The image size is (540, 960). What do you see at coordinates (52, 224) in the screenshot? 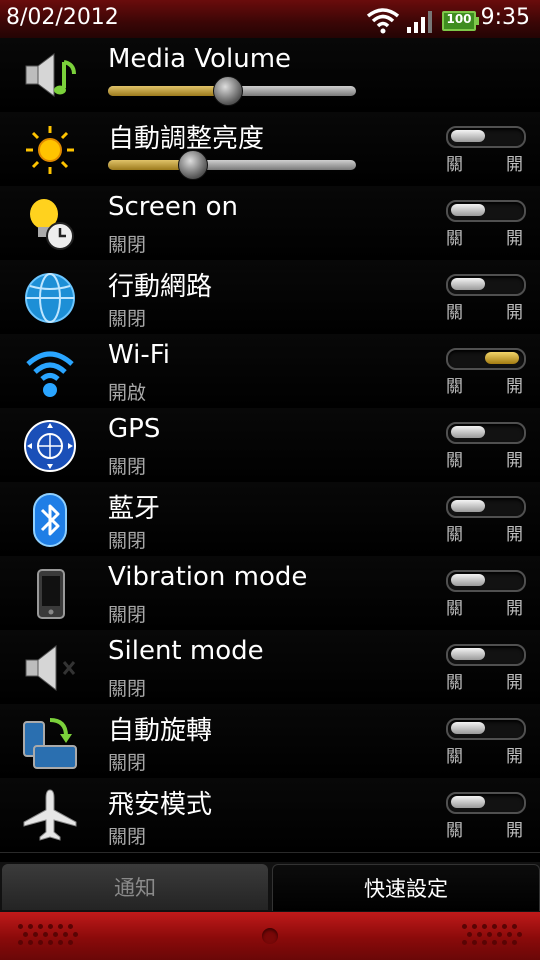
I see `bulb-clock-icon` at bounding box center [52, 224].